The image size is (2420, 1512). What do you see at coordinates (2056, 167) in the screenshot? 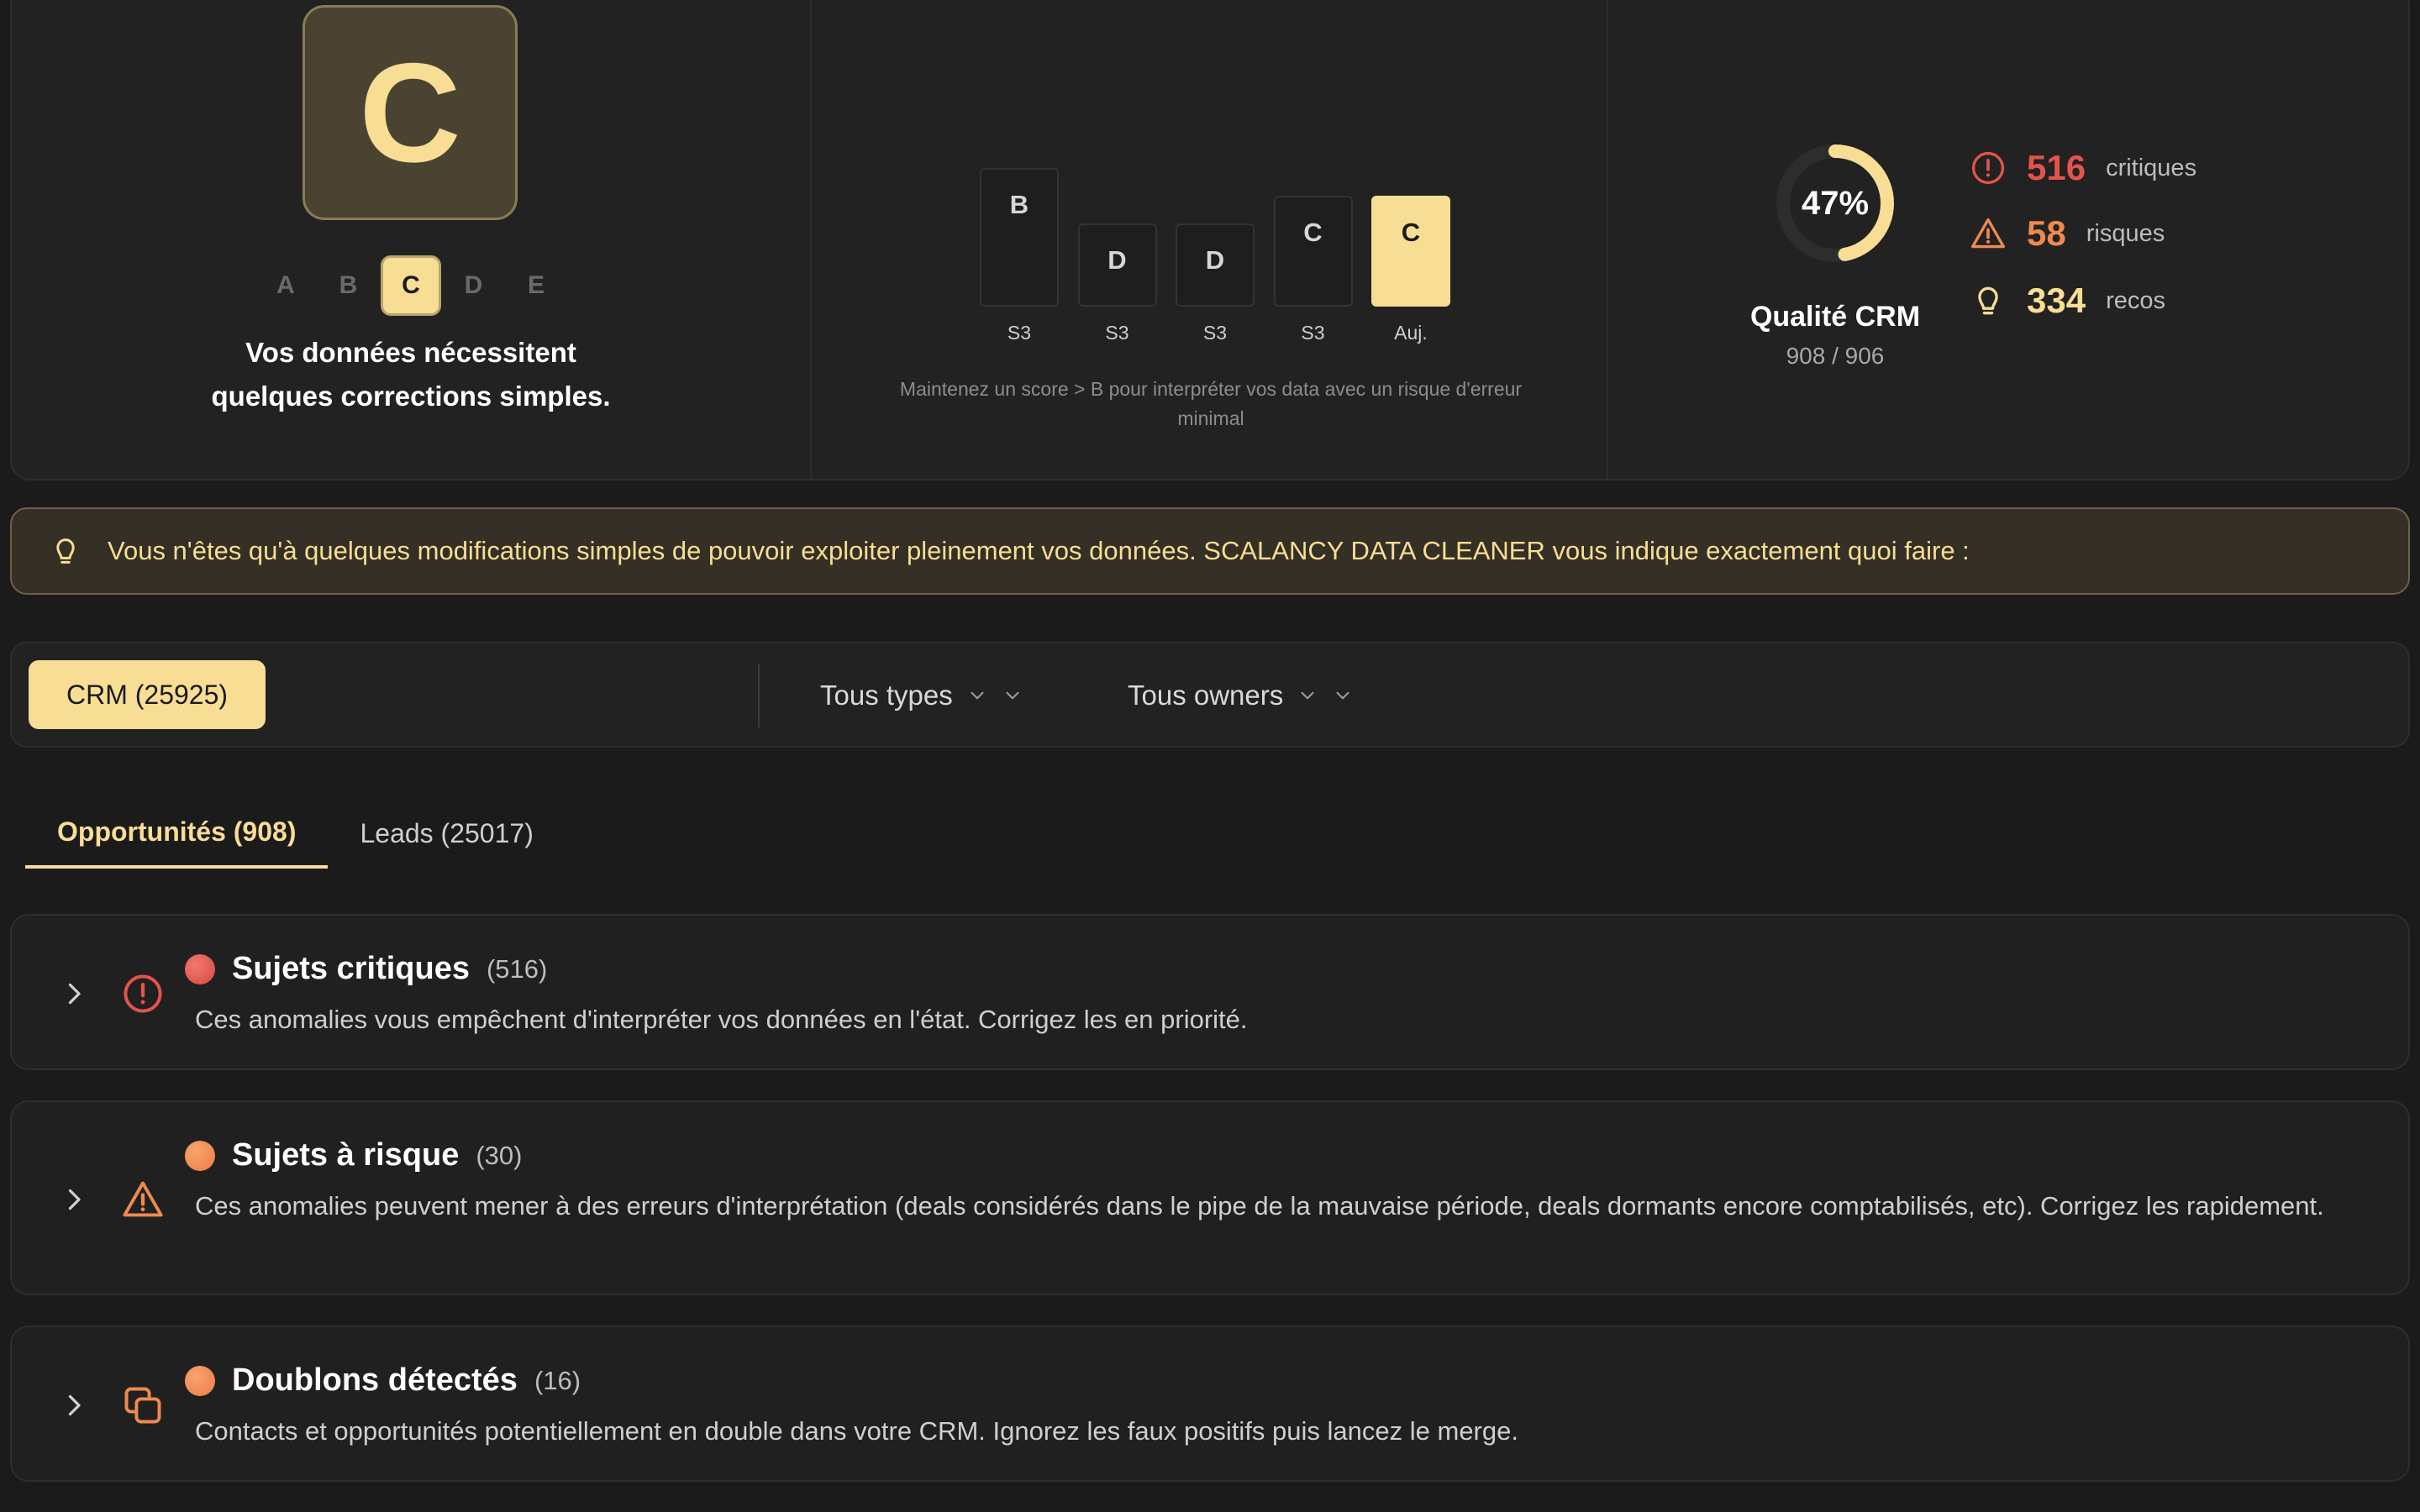
I see `stat-critical-value: 516` at bounding box center [2056, 167].